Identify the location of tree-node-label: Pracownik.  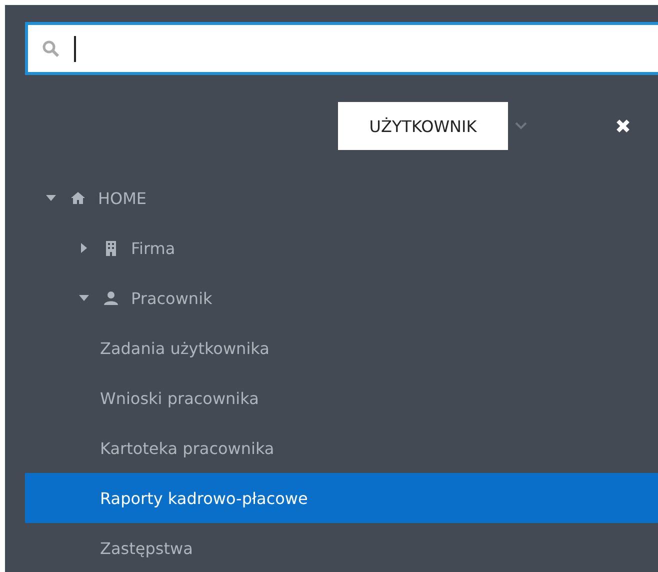
(171, 298).